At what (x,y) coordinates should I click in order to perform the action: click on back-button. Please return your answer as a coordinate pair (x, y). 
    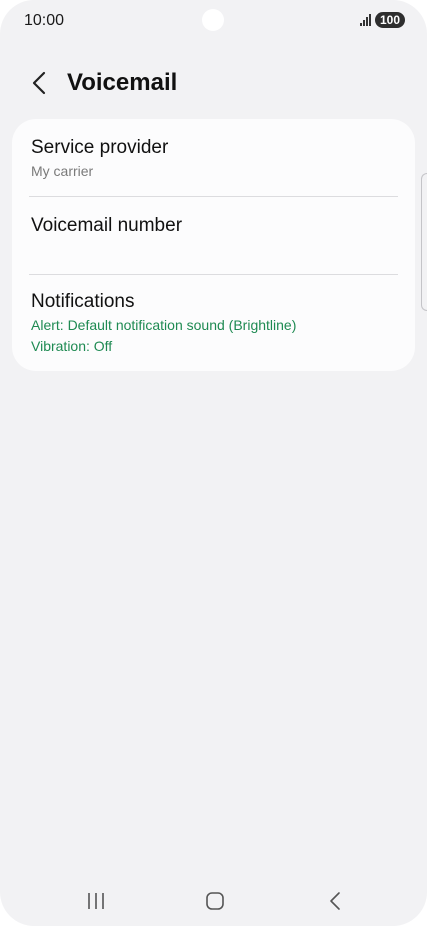
    Looking at the image, I should click on (39, 83).